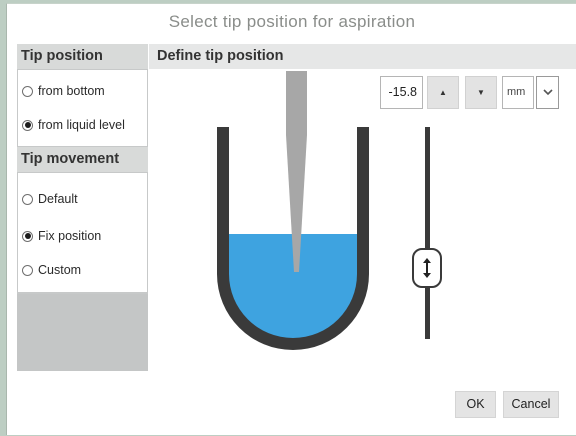 The height and width of the screenshot is (436, 576). What do you see at coordinates (475, 404) in the screenshot?
I see `ok-button: OK` at bounding box center [475, 404].